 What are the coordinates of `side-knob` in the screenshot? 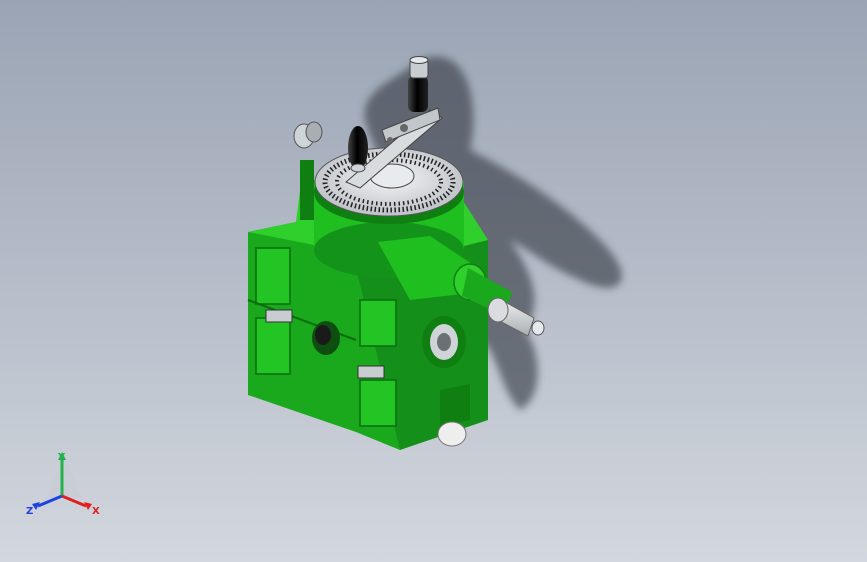 It's located at (308, 135).